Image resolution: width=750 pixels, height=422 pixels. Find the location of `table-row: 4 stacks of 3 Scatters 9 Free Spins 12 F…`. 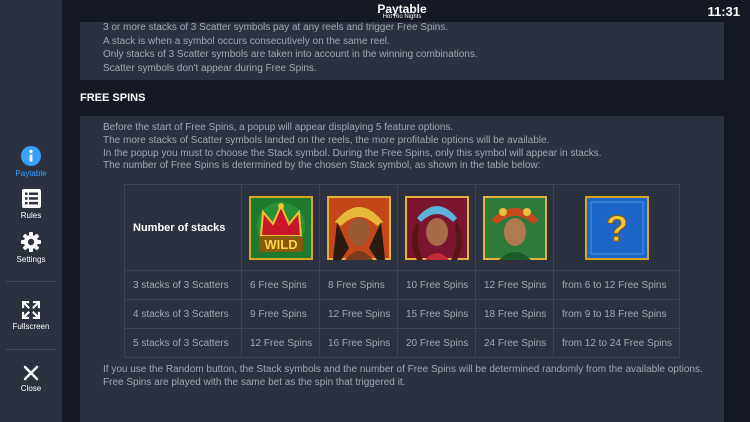

table-row: 4 stacks of 3 Scatters 9 Free Spins 12 F… is located at coordinates (402, 314).